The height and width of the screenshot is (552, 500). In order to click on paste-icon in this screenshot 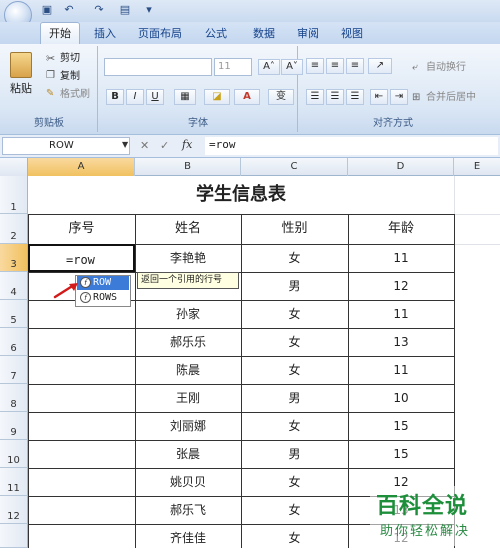, I will do `click(21, 65)`.